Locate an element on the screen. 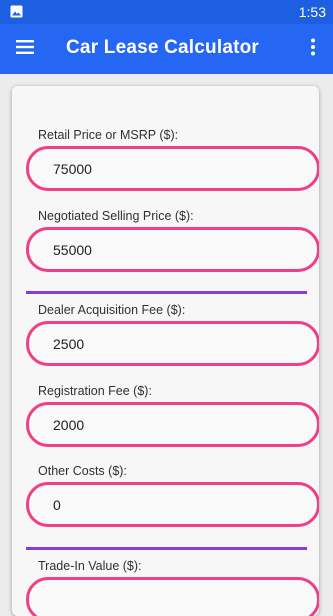 The width and height of the screenshot is (333, 616). menu-icon is located at coordinates (25, 49).